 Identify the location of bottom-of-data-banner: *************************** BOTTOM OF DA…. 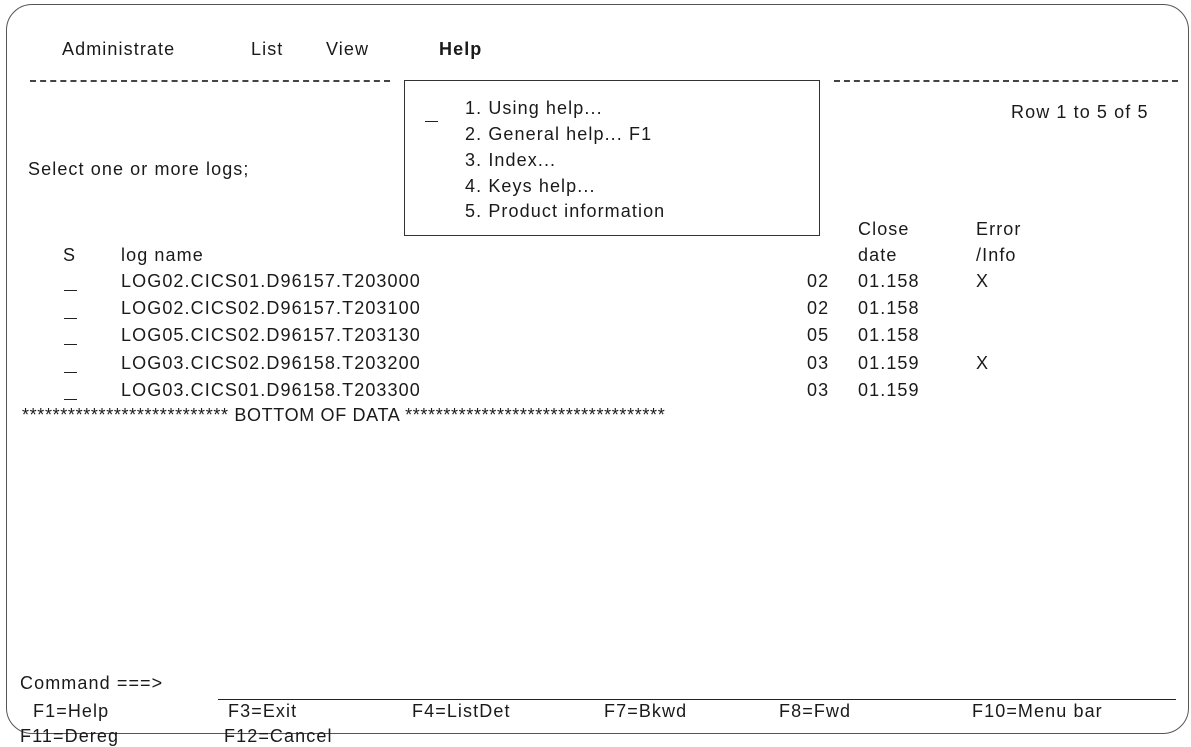
(344, 415).